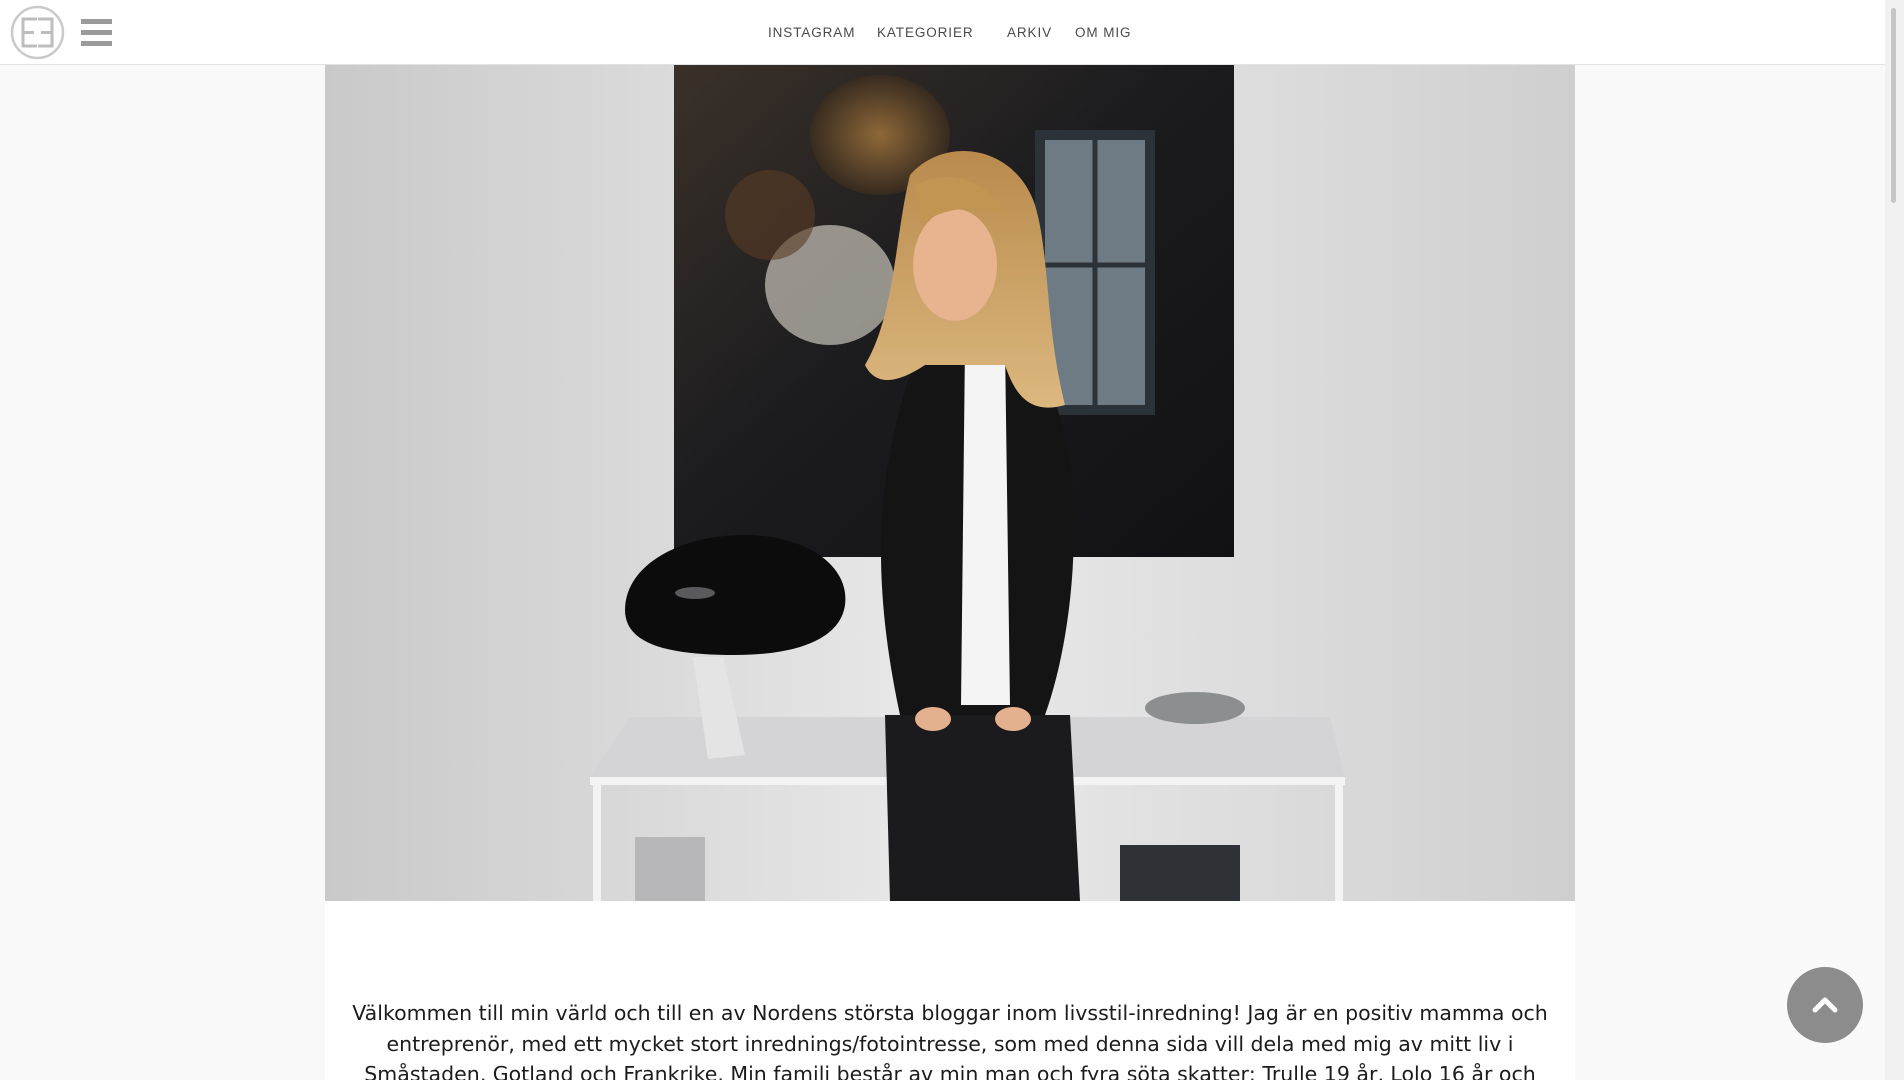  I want to click on back-to-top-button, so click(1825, 1005).